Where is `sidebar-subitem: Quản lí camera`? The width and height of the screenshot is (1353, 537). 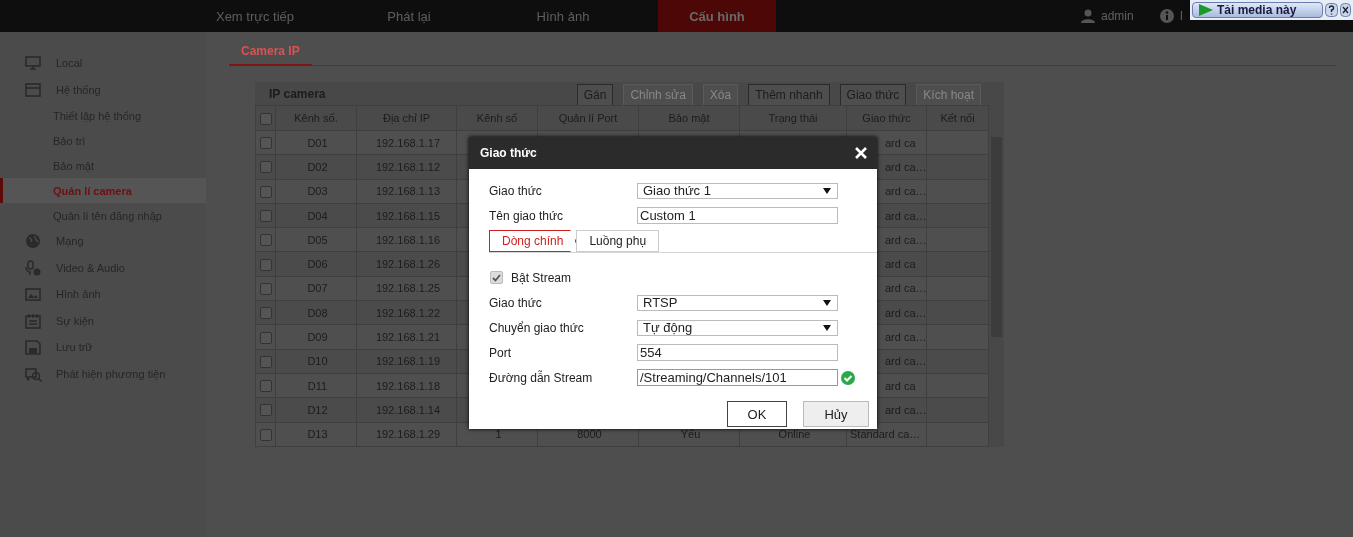 sidebar-subitem: Quản lí camera is located at coordinates (103, 190).